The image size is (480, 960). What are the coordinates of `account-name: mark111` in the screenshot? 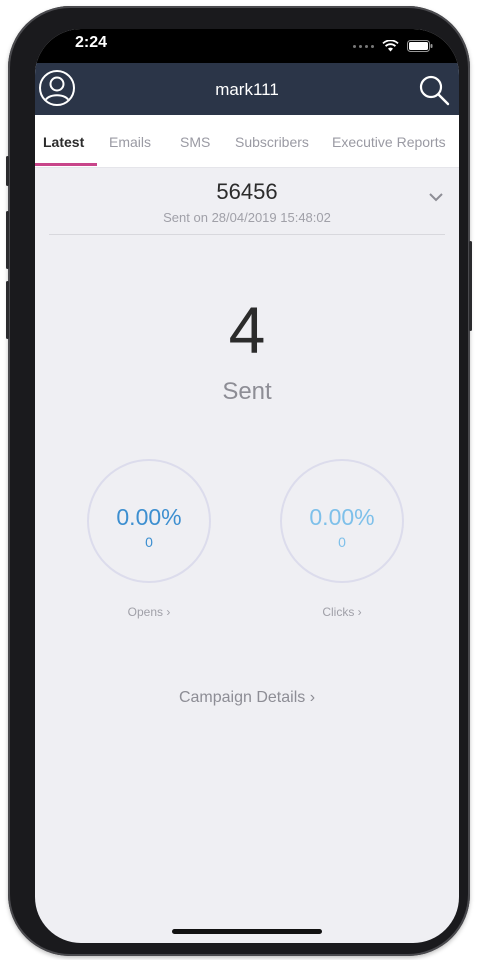 It's located at (247, 89).